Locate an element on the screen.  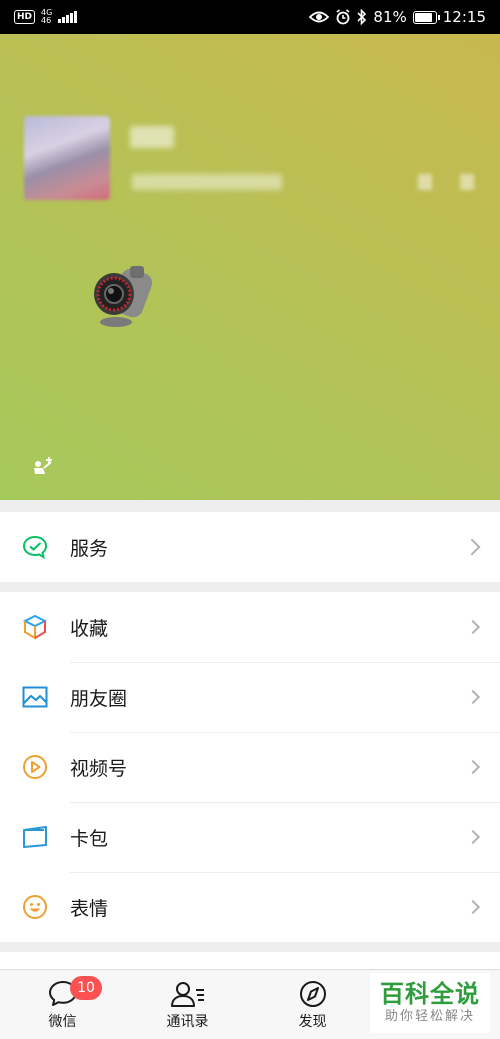
menu-label-stickers: 表情 is located at coordinates (89, 908).